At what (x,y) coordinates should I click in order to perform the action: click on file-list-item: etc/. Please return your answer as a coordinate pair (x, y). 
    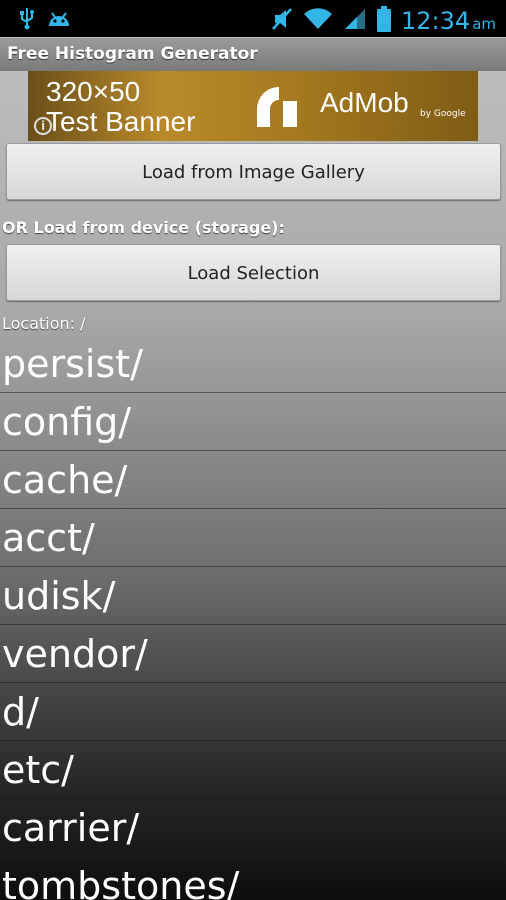
    Looking at the image, I should click on (253, 770).